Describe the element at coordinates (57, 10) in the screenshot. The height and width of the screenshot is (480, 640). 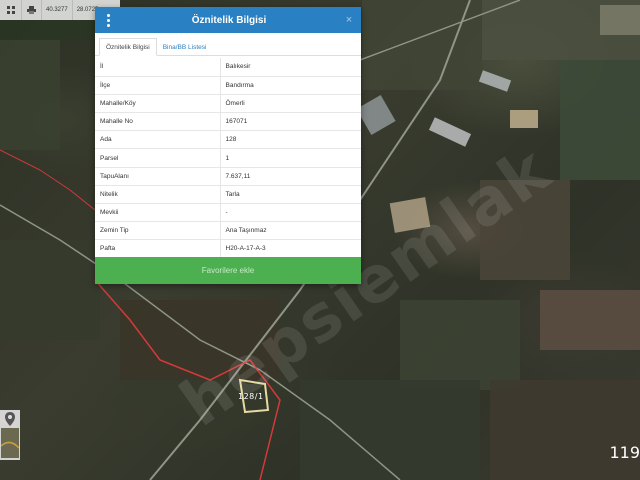
I see `coordinate-x: 40.3277` at that location.